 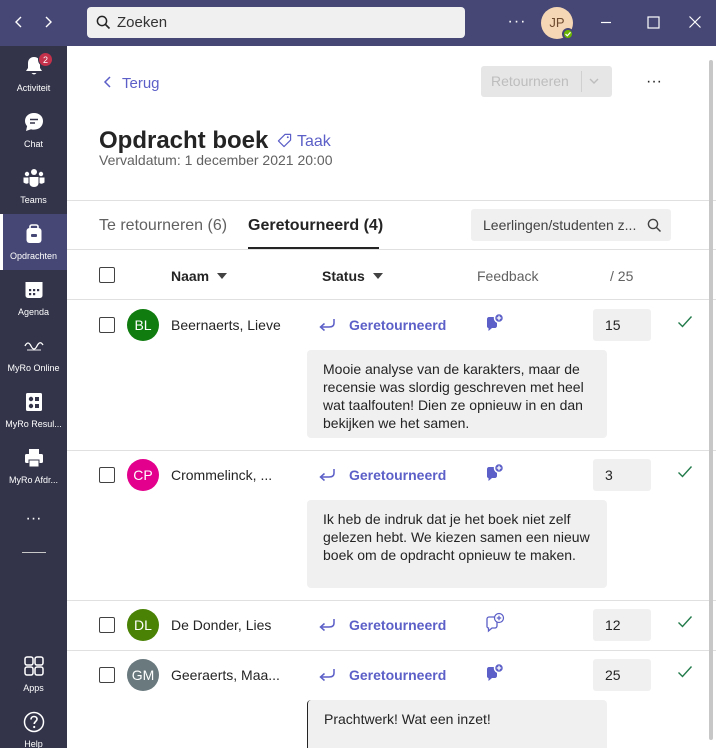 I want to click on column-header-status: Status, so click(x=352, y=276).